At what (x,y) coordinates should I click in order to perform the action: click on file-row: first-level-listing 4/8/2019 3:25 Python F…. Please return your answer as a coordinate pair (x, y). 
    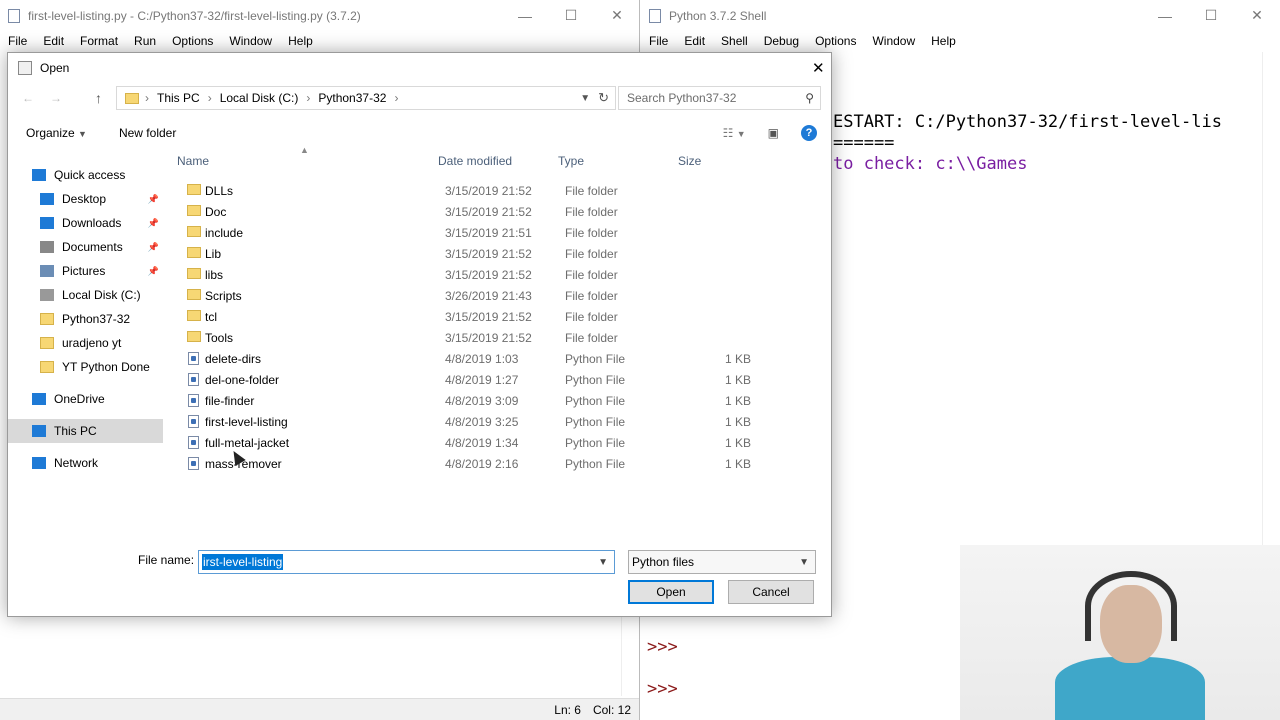
    Looking at the image, I should click on (464, 421).